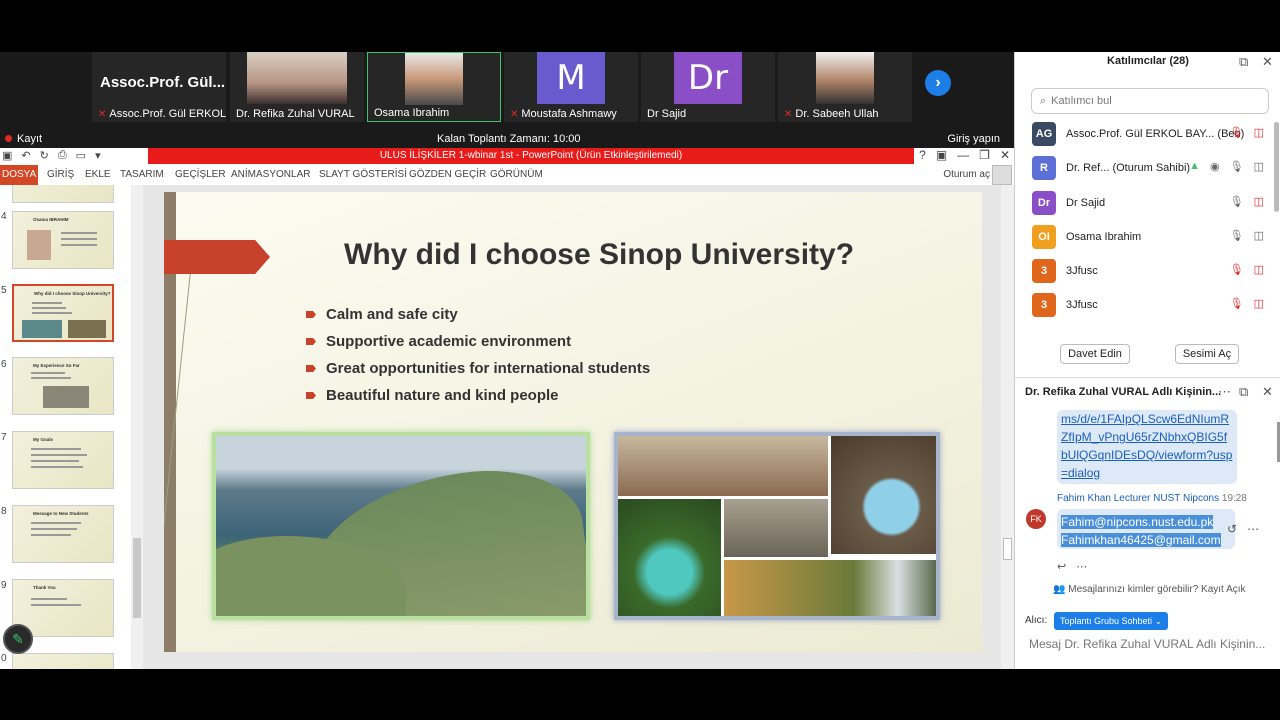 The width and height of the screenshot is (1280, 720). I want to click on slide-thumbnail-8: Message to New Students, so click(63, 534).